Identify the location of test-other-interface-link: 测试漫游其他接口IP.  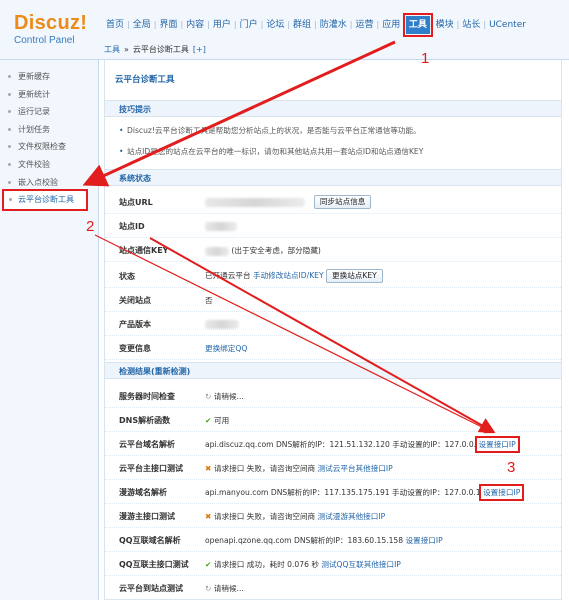
(352, 516).